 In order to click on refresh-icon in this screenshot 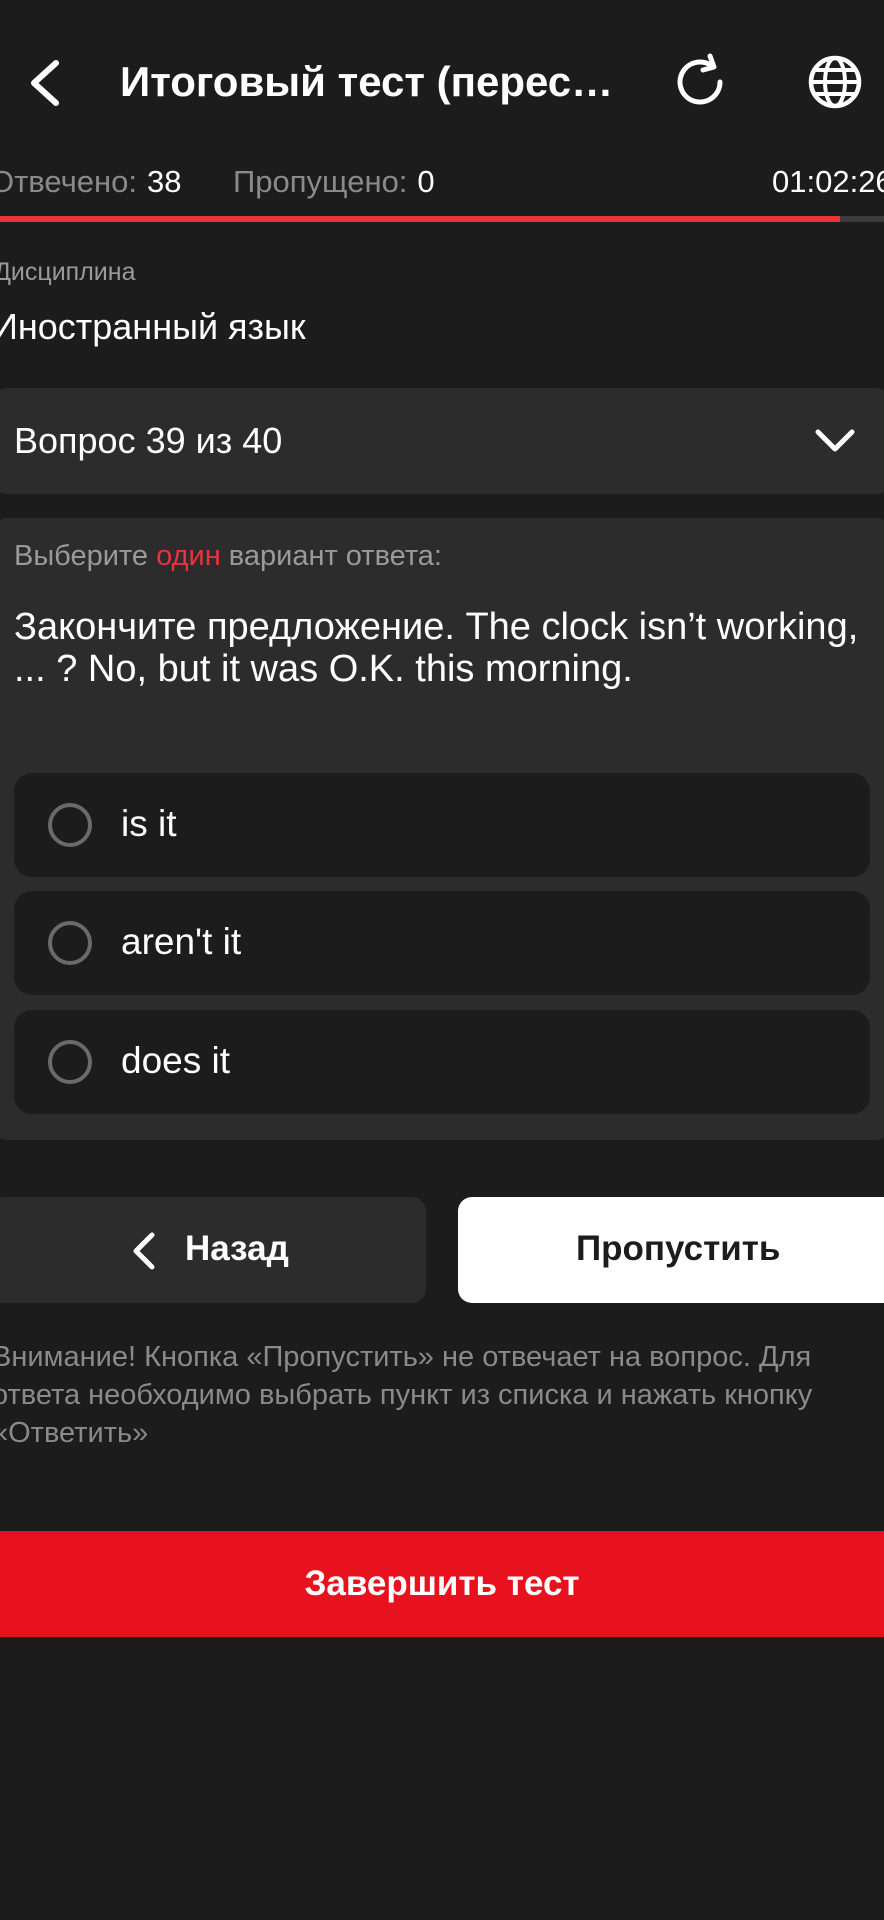, I will do `click(702, 82)`.